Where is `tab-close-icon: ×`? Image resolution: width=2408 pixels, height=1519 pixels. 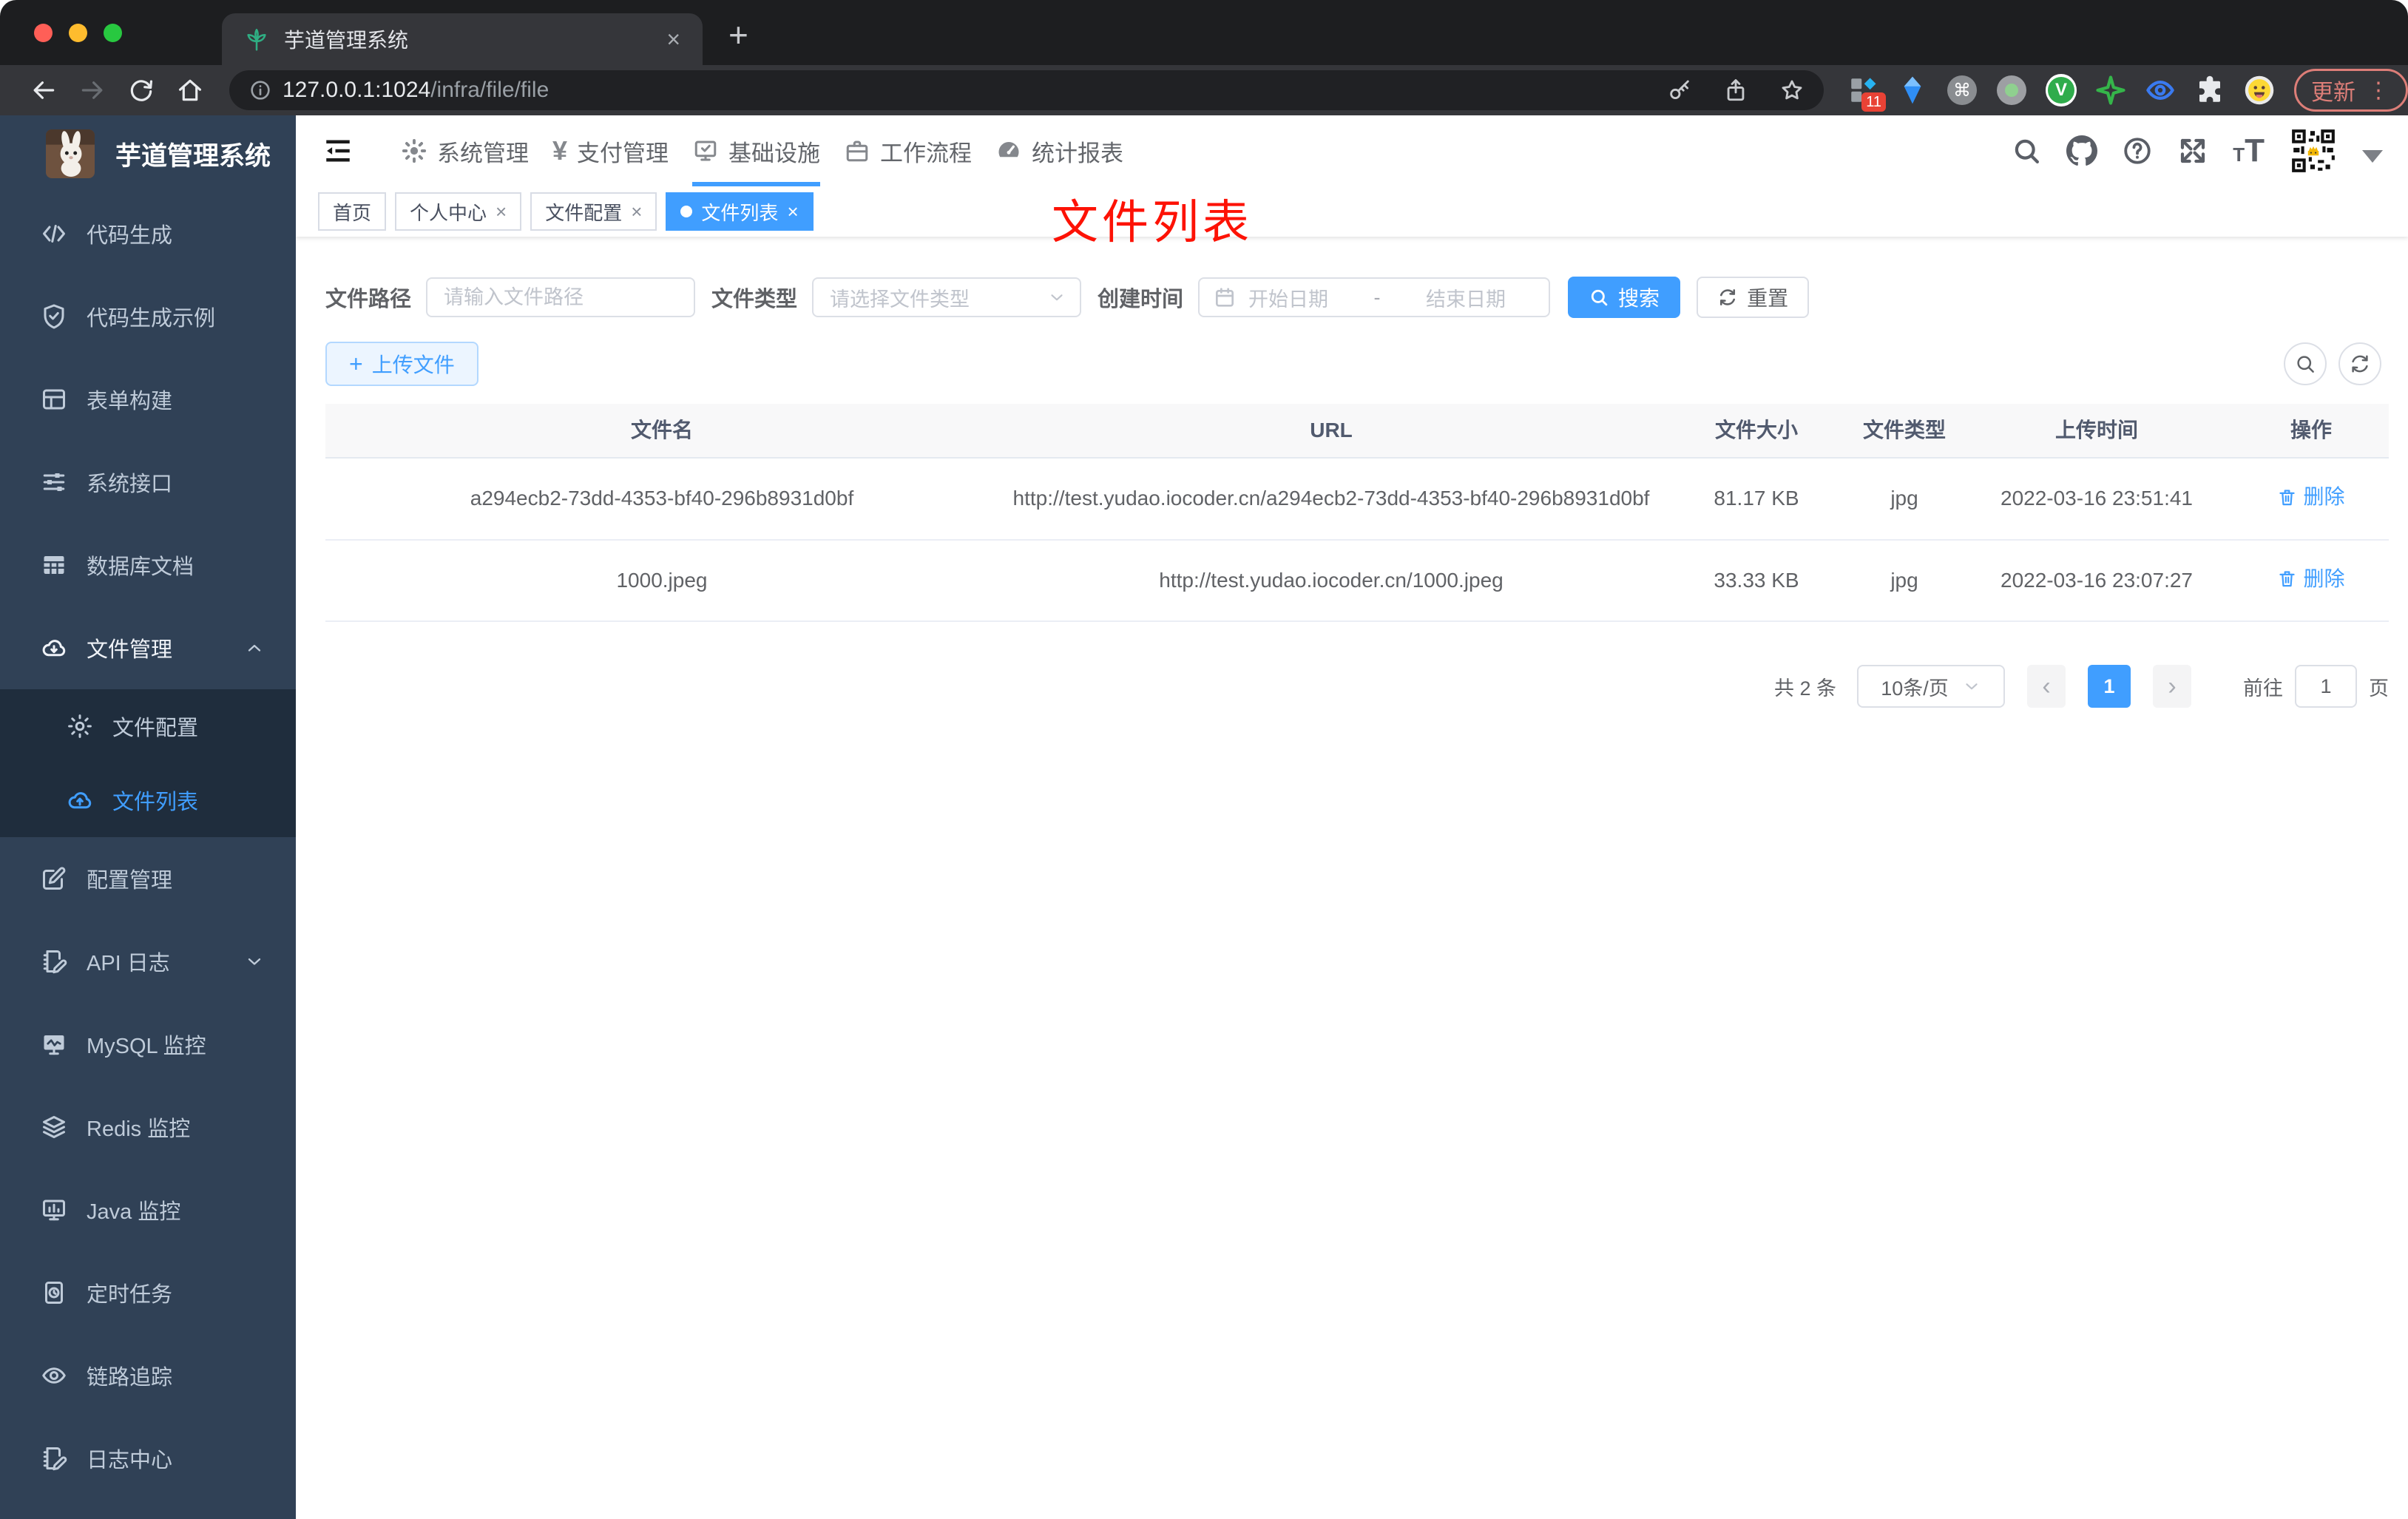
tab-close-icon: × is located at coordinates (673, 39).